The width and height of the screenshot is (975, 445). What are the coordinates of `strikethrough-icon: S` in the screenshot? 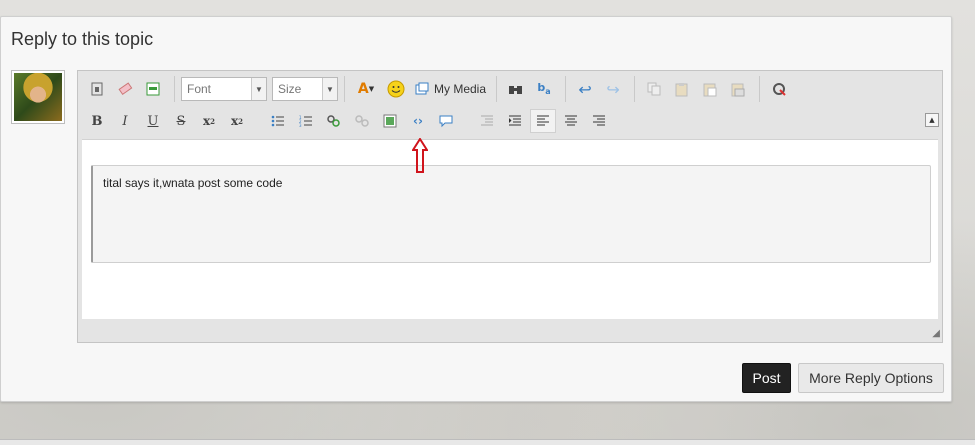 It's located at (181, 121).